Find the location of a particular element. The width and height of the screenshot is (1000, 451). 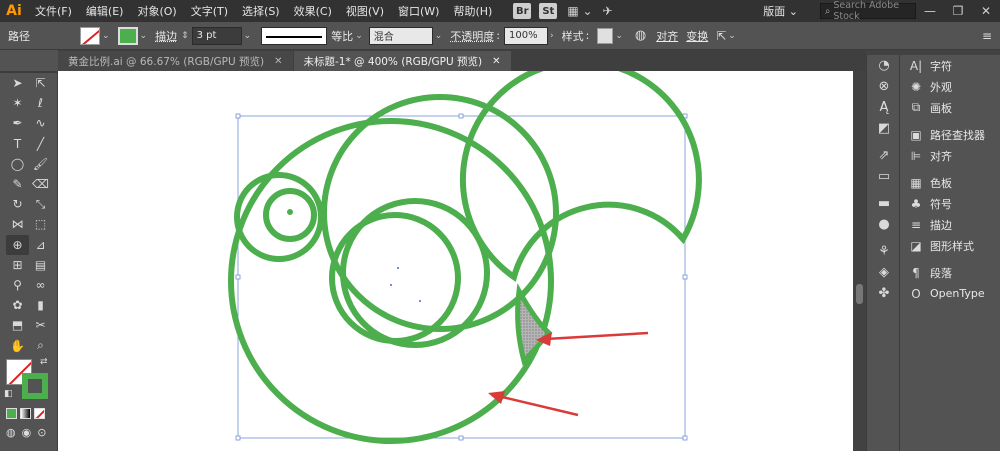

pen-tool-icon: ✒ is located at coordinates (17, 123).